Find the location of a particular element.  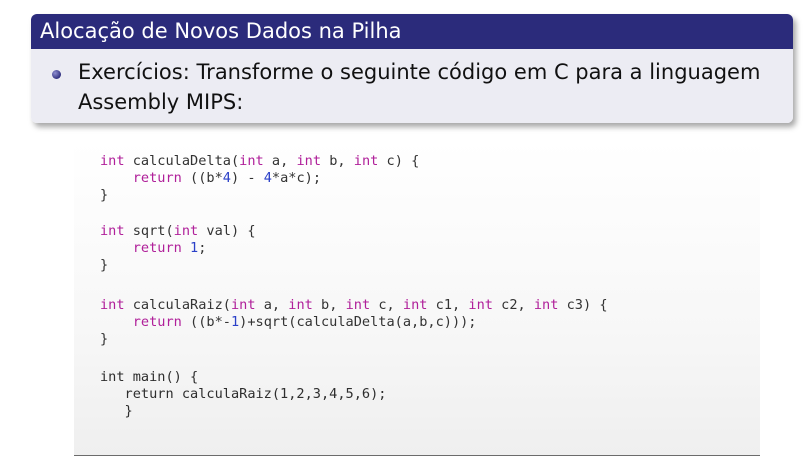

code-line-5: return 1; is located at coordinates (169, 248).